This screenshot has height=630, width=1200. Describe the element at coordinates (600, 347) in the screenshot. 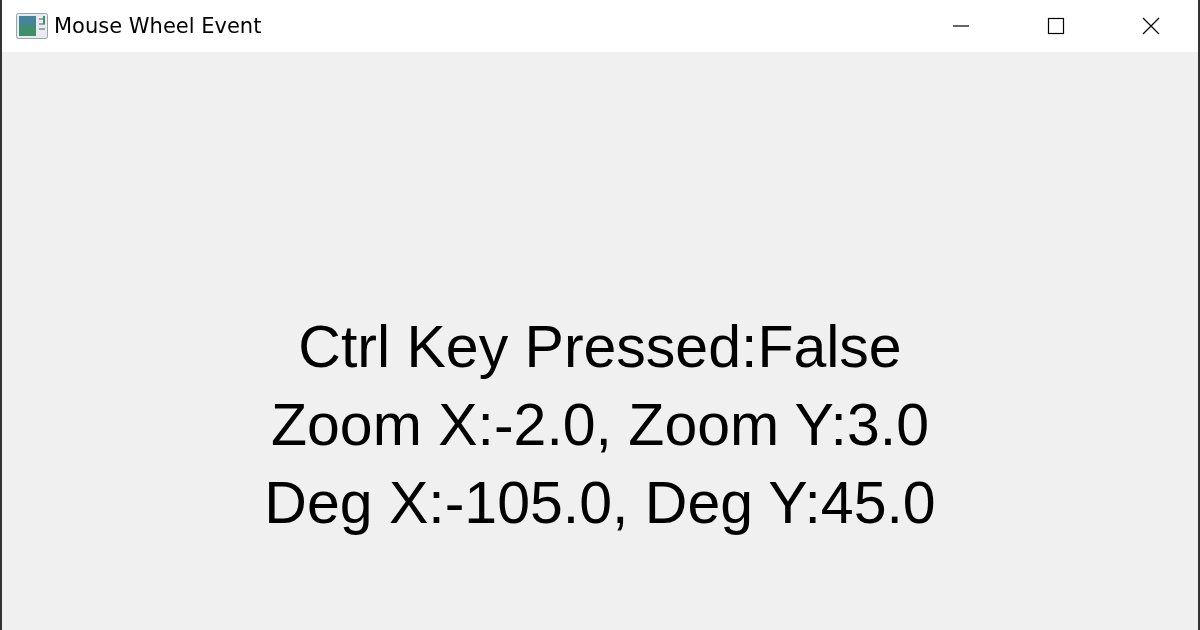

I see `status-text: Ctrl Key Pressed:False` at that location.